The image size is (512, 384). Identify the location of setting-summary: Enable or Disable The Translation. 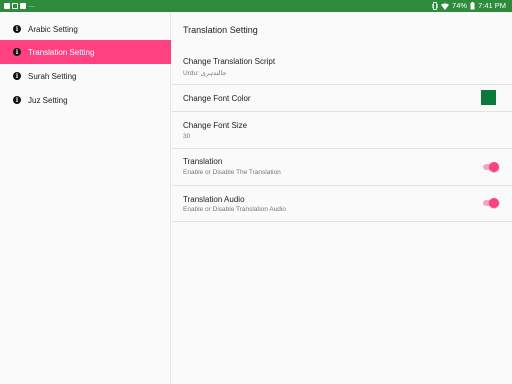
(232, 172).